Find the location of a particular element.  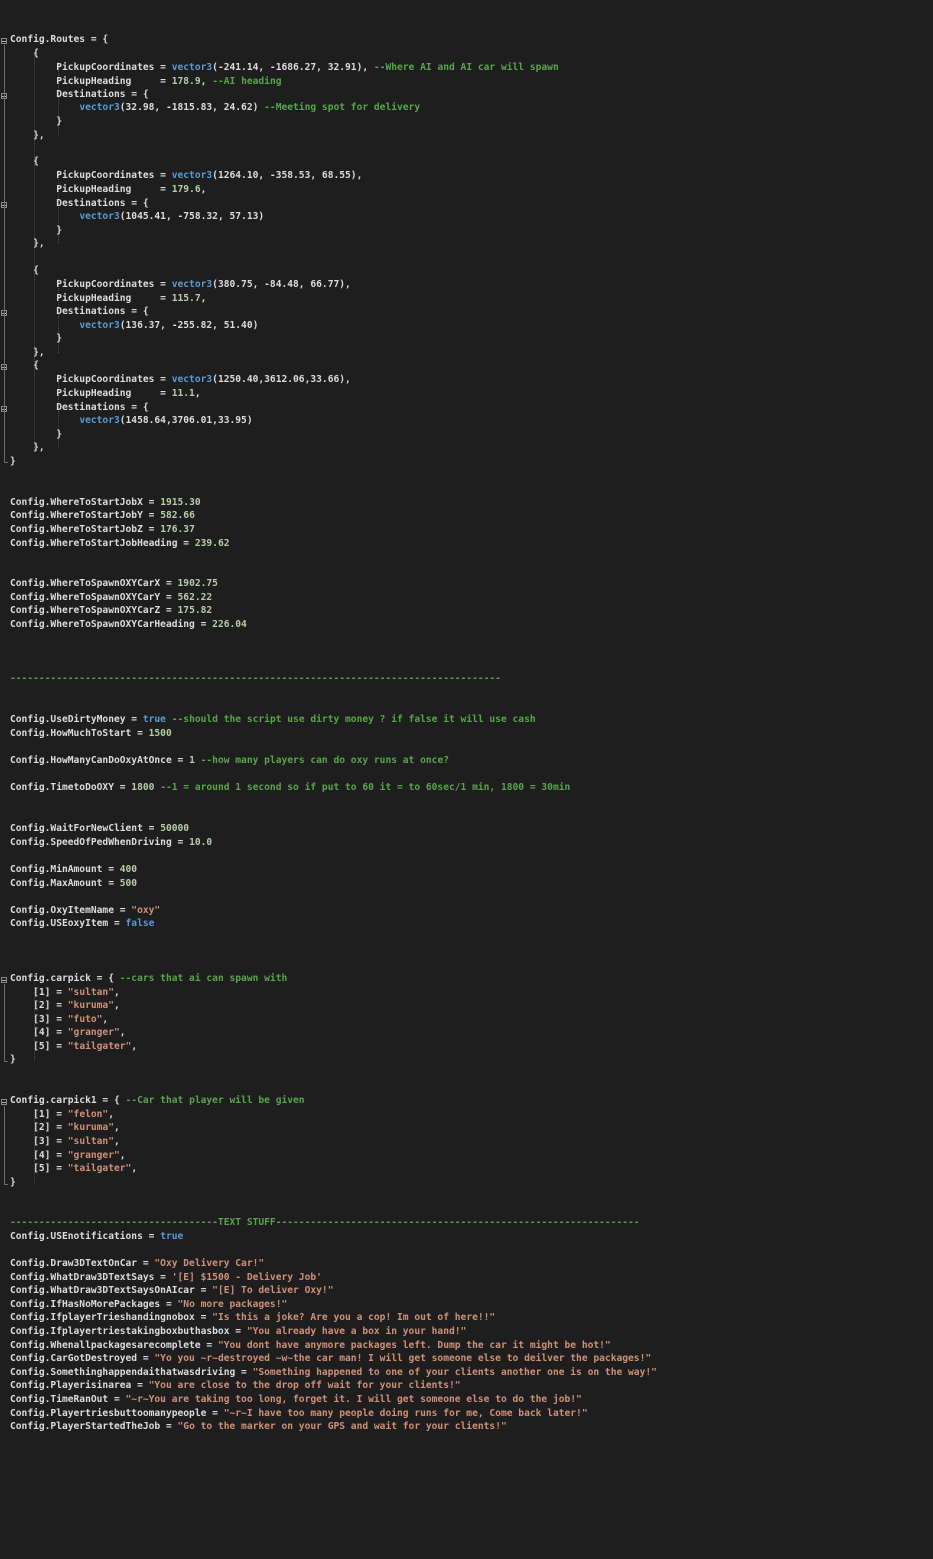

code-line: Config.WhereToSpawnOXYCarZ = 175.82 is located at coordinates (111, 611).